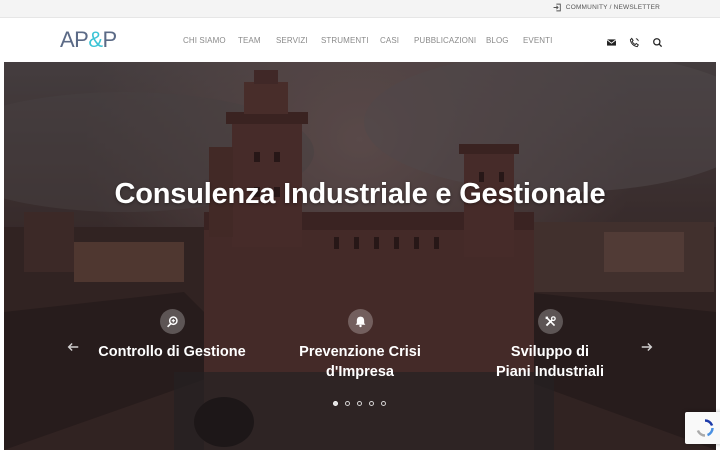  I want to click on top-bar: COMMUNITY / NEWSLETTER, so click(360, 9).